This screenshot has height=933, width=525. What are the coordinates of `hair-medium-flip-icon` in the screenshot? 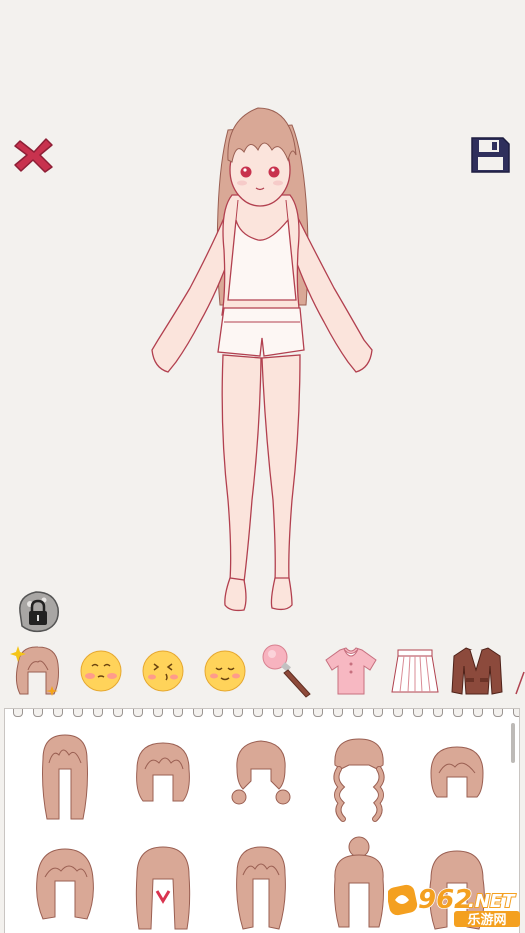 It's located at (65, 884).